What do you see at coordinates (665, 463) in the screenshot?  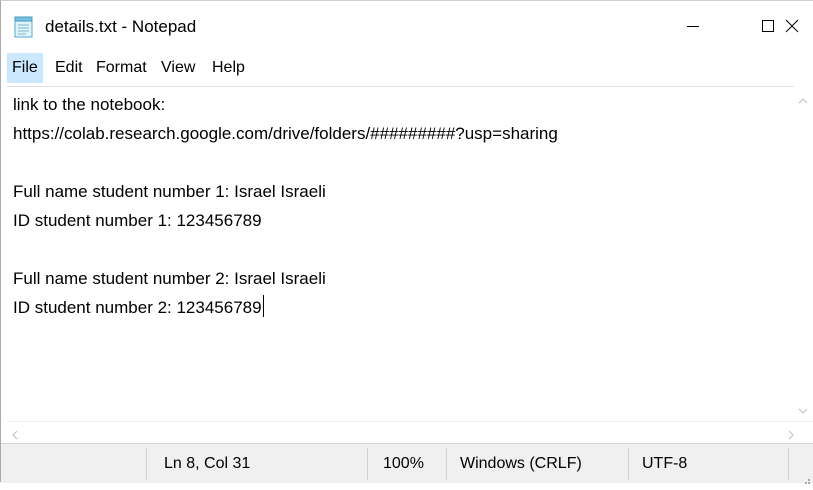 I see `status-encoding: UTF-8` at bounding box center [665, 463].